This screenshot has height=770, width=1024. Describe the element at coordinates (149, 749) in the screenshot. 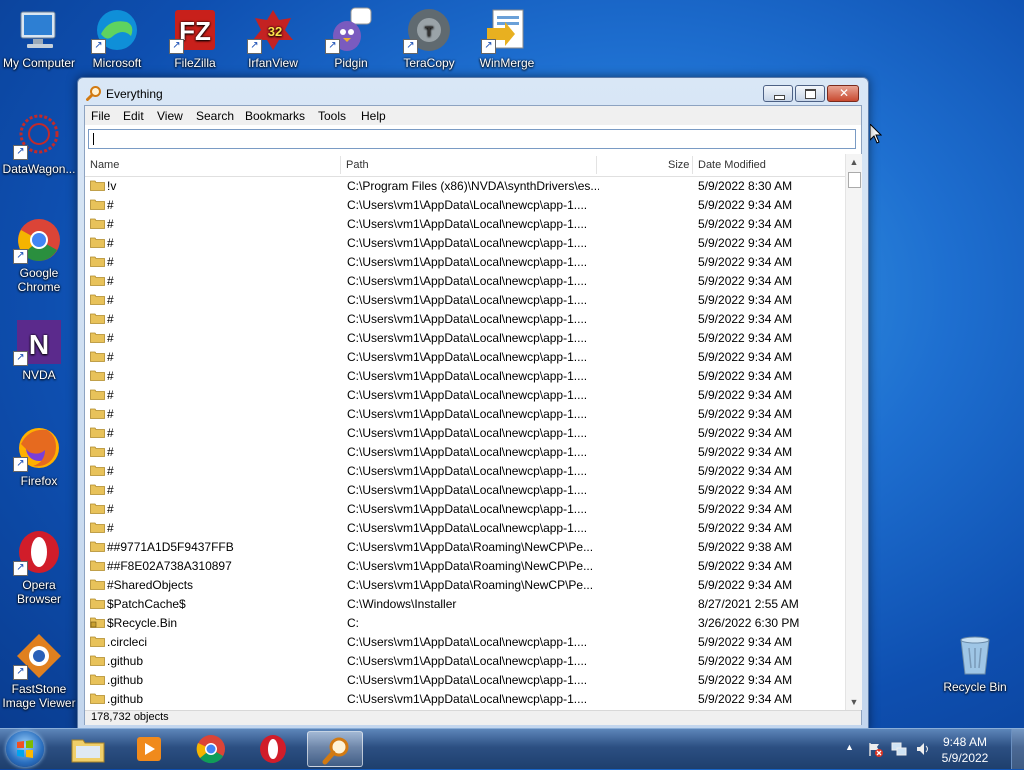

I see `taskbar-media-player-button` at that location.